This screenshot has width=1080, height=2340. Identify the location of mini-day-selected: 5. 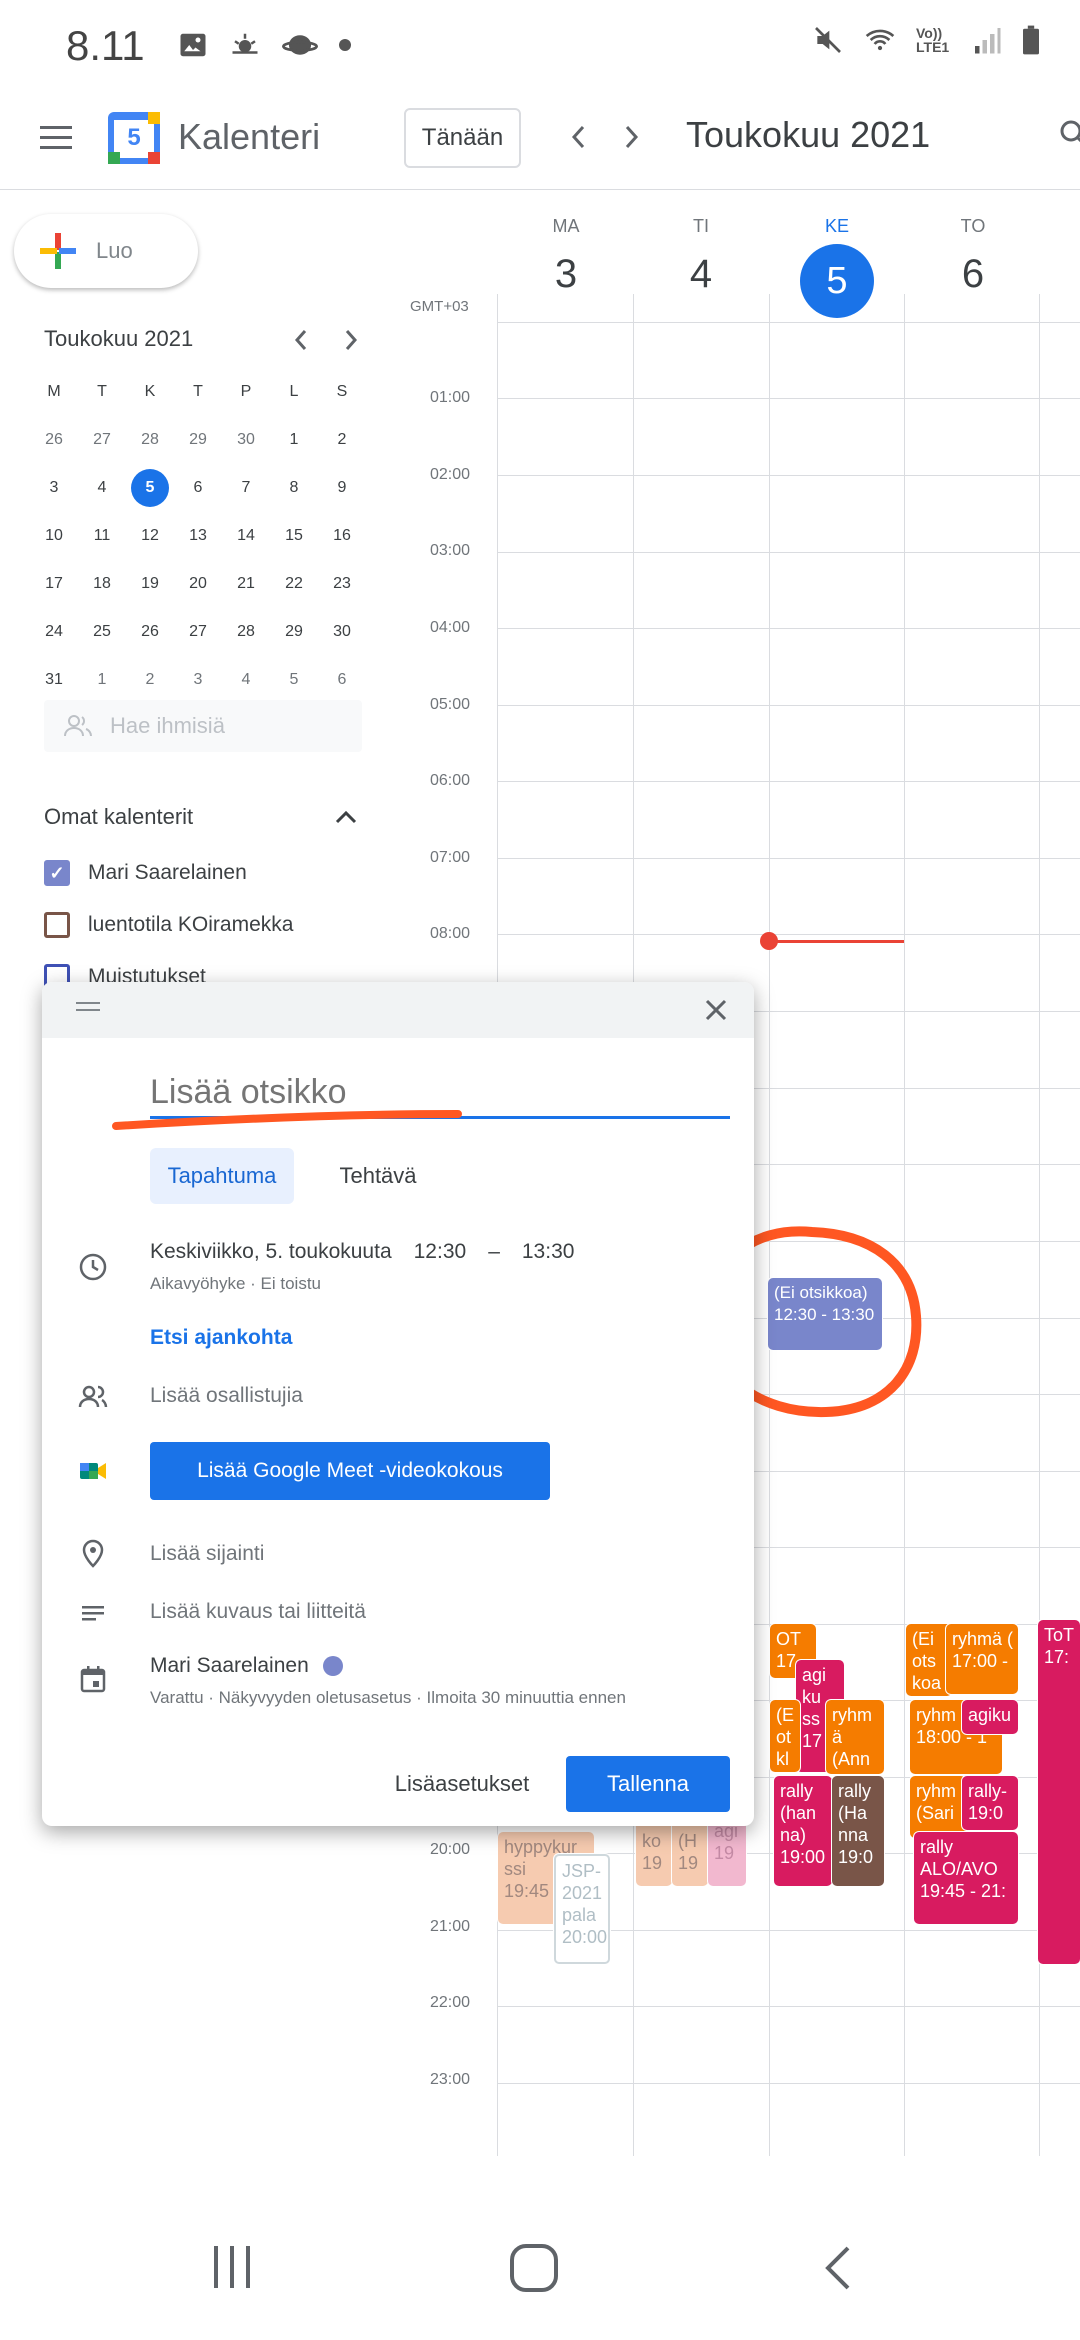
(150, 488).